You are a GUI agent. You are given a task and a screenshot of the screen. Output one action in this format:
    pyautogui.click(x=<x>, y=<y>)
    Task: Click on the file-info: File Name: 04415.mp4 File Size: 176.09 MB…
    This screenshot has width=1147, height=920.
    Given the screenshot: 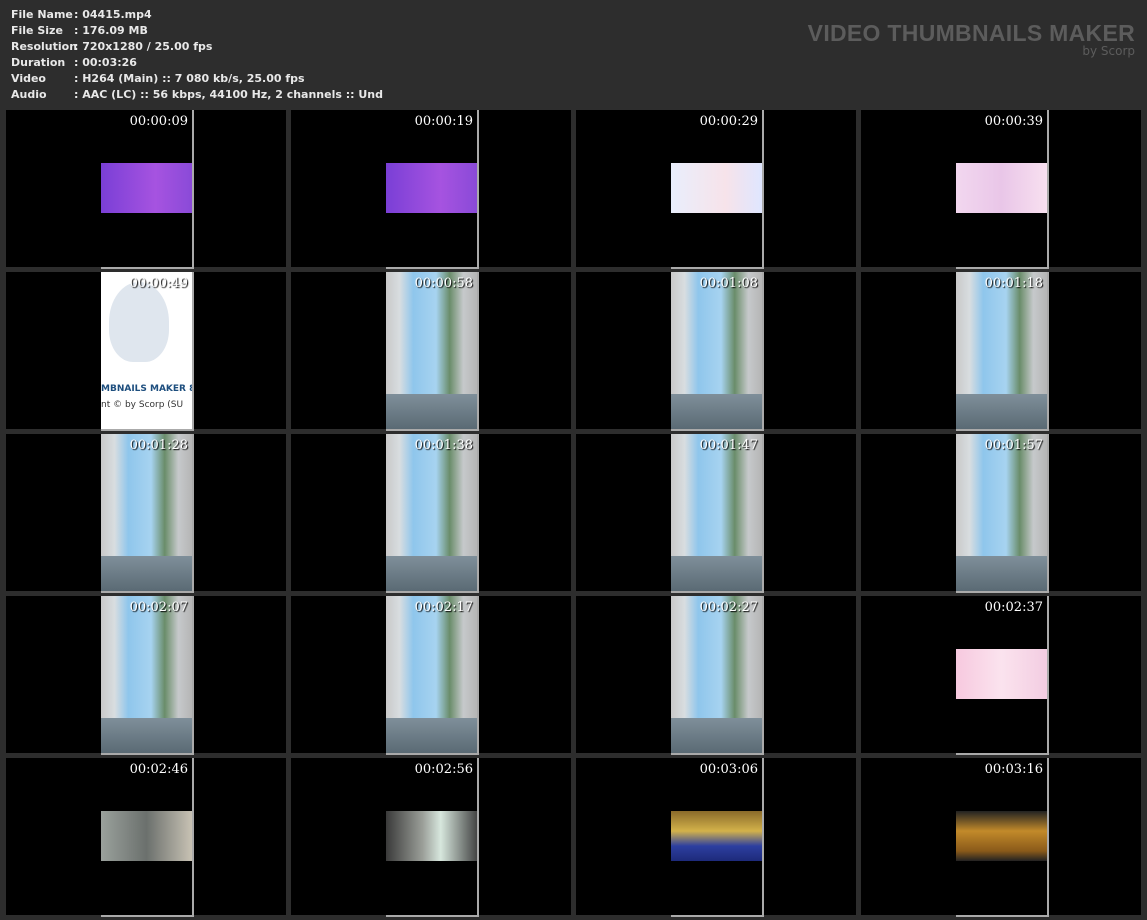 What is the action you would take?
    pyautogui.click(x=197, y=55)
    